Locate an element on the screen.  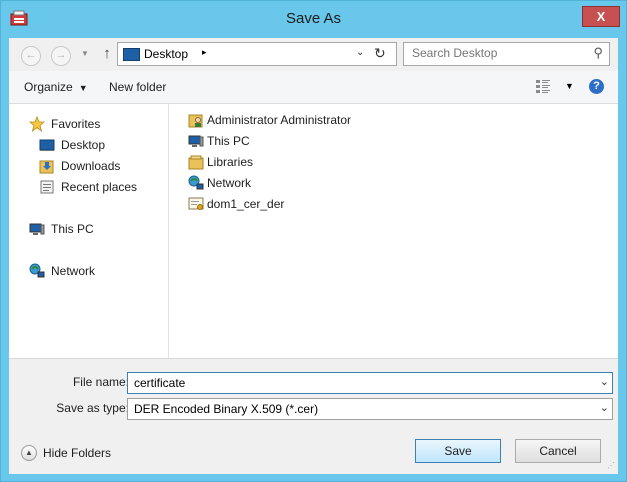
navigation-bar: ← → ▼ ↑ Desktop ▸ ⌄ ↻ ⚲ is located at coordinates (313, 54).